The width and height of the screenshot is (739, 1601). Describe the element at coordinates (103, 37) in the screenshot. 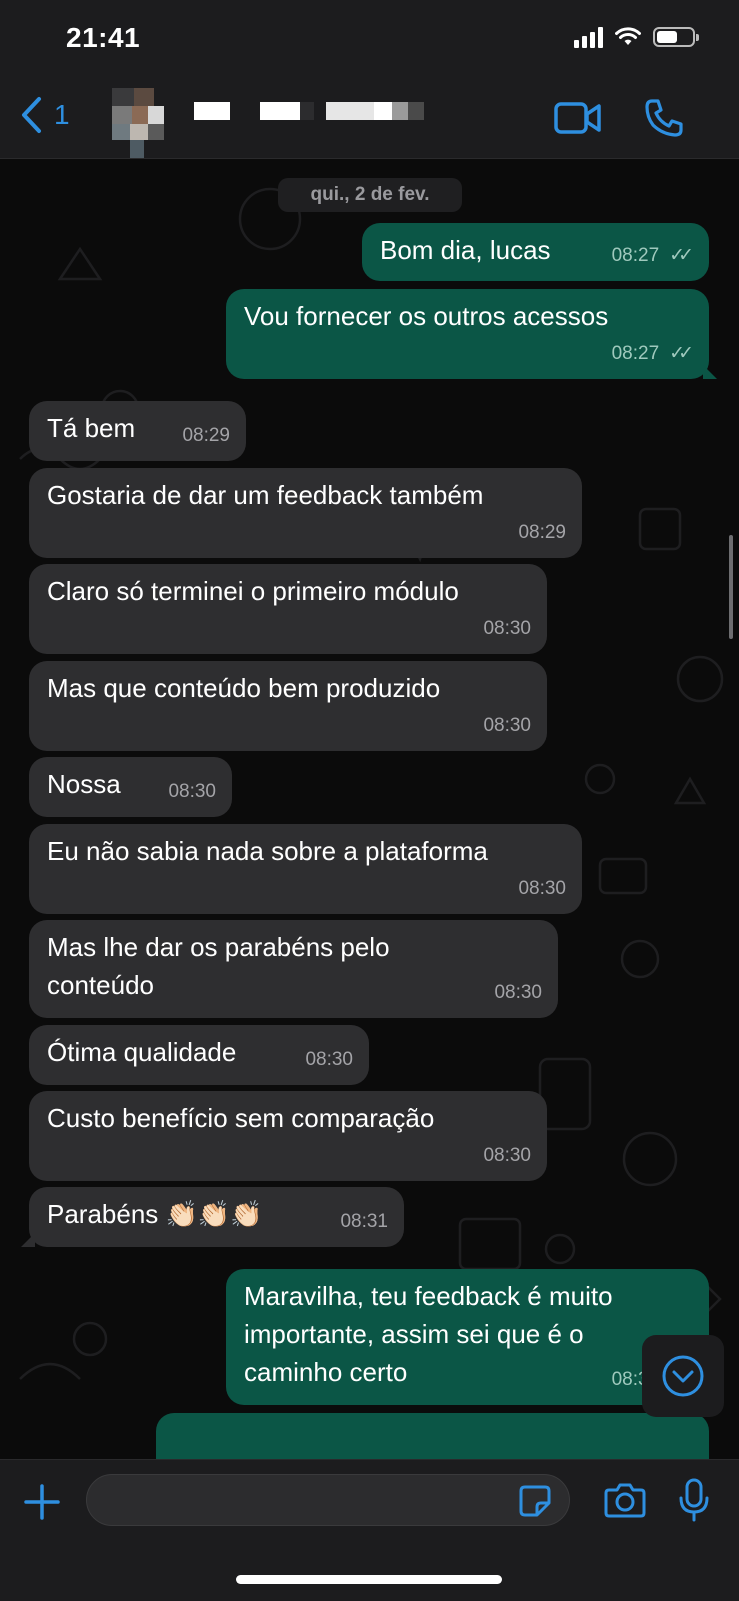

I see `status-time: 21:41` at that location.